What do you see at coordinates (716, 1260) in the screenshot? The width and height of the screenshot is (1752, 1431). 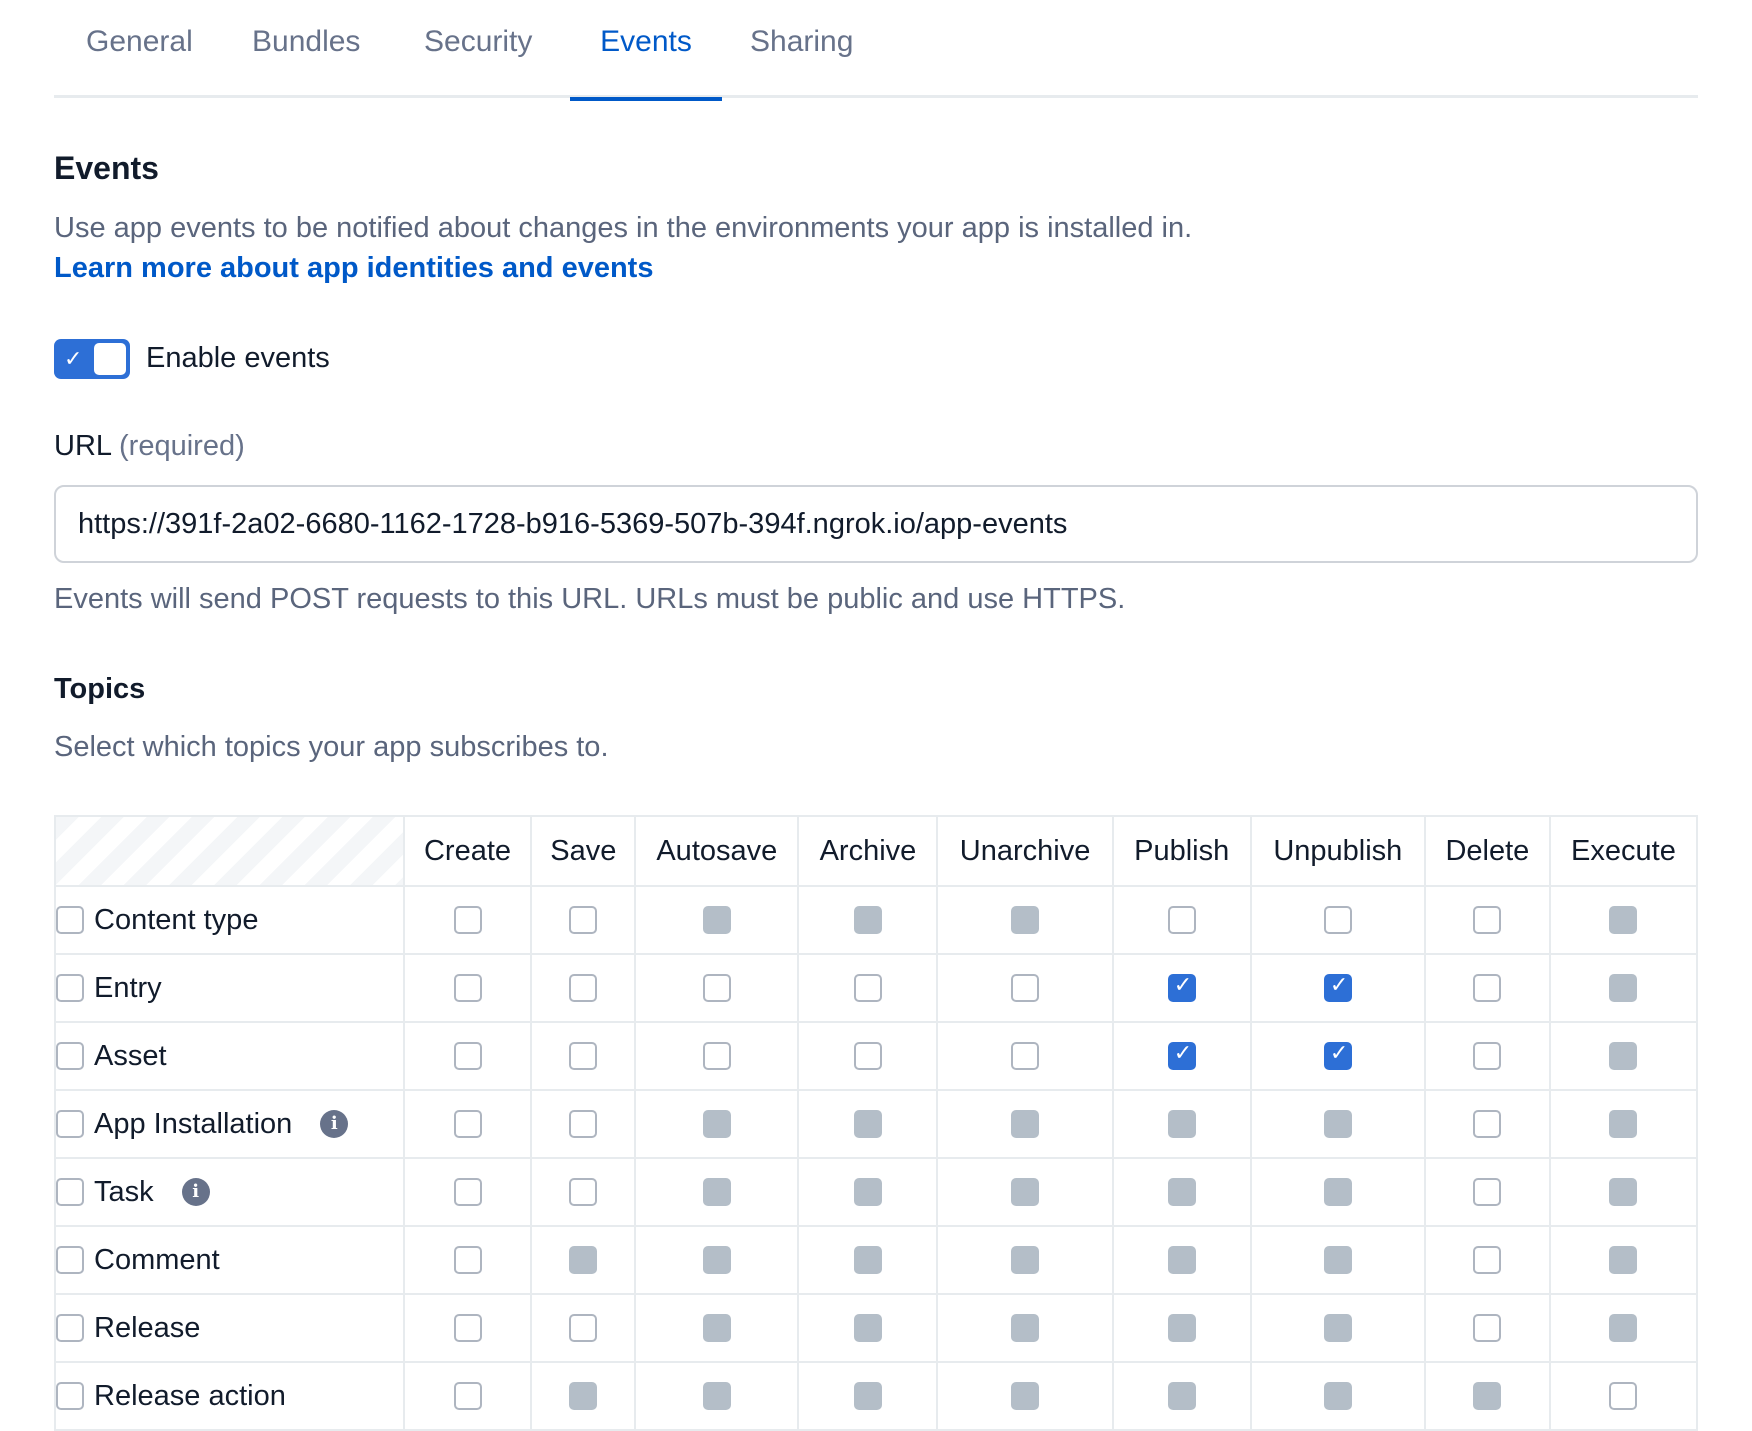 I see `topic-checkbox-comment-autosave` at bounding box center [716, 1260].